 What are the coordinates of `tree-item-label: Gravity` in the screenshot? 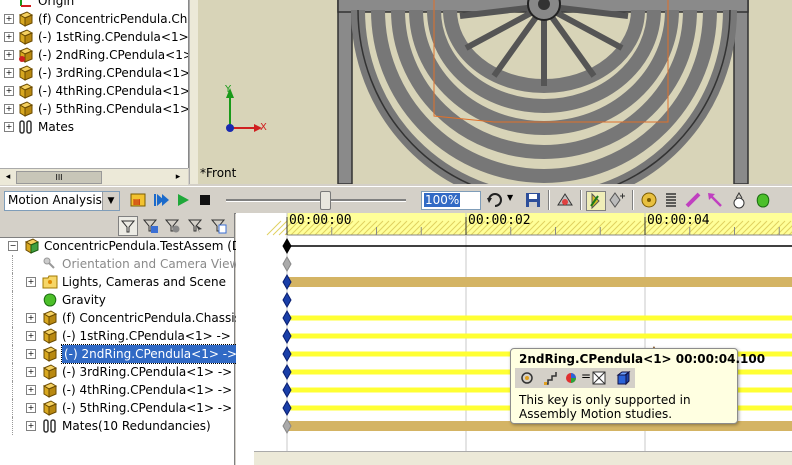 It's located at (84, 300).